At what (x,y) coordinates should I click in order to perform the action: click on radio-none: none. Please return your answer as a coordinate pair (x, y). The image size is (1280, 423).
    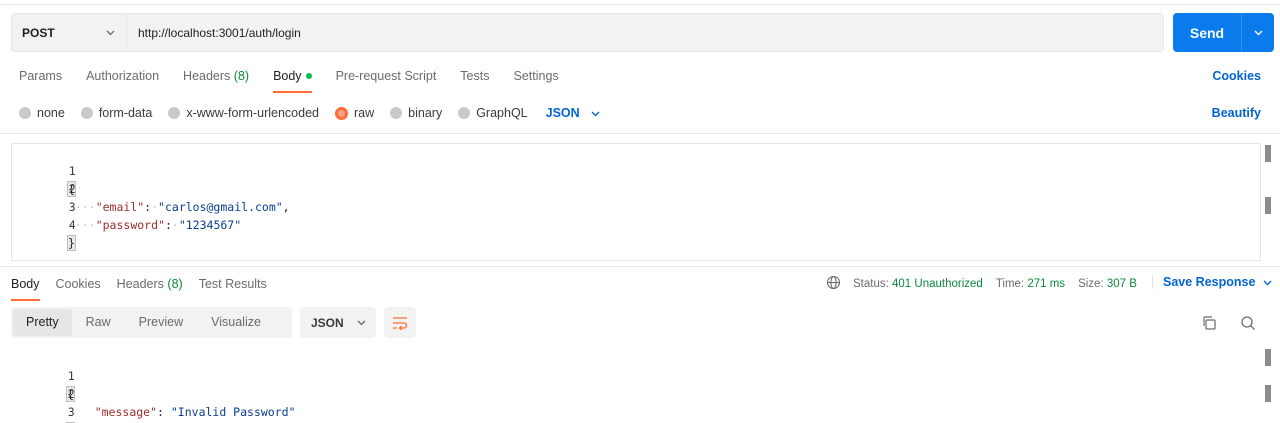
    Looking at the image, I should click on (42, 113).